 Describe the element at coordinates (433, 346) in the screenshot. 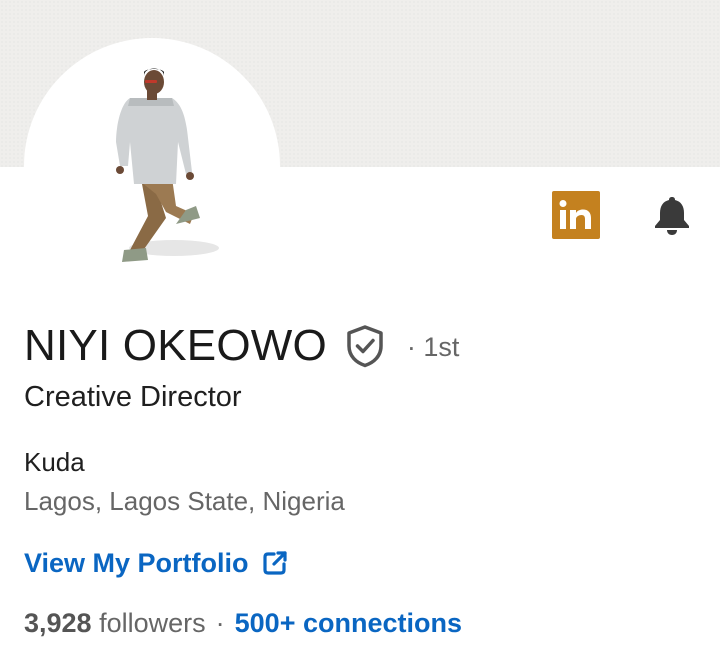

I see `connection-degree: · 1st` at that location.